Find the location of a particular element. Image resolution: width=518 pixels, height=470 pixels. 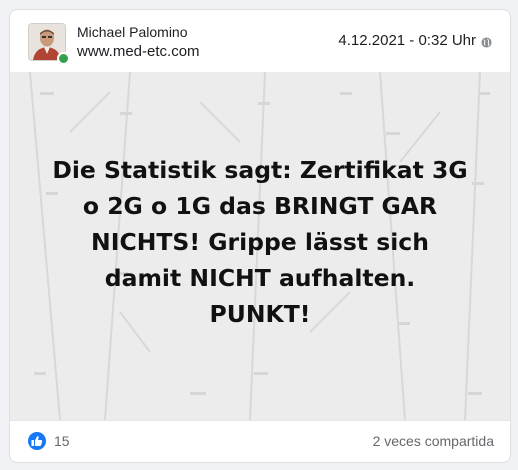

post-meta: 4.12.2021 - 0:32 Uhr is located at coordinates (415, 40).